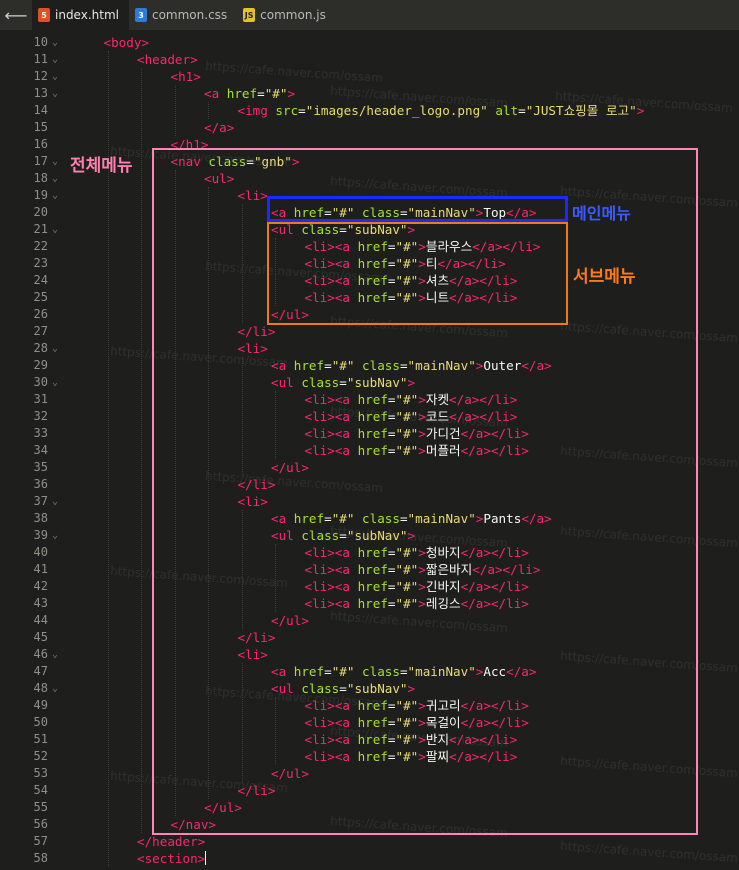  I want to click on line-number: 16, so click(40, 144).